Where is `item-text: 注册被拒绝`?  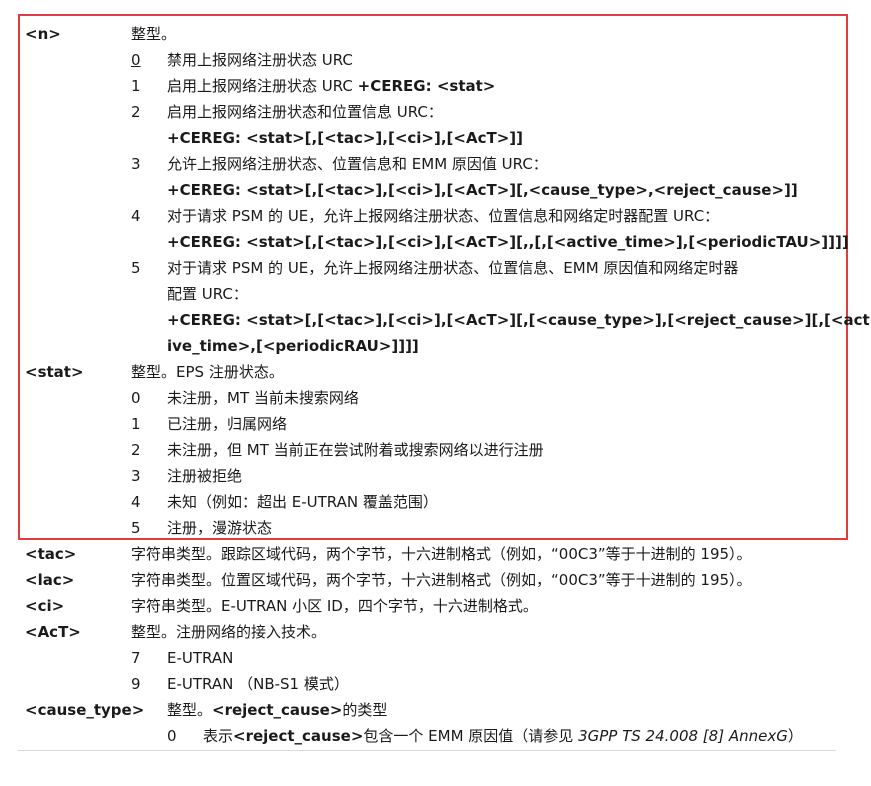
item-text: 注册被拒绝 is located at coordinates (205, 476).